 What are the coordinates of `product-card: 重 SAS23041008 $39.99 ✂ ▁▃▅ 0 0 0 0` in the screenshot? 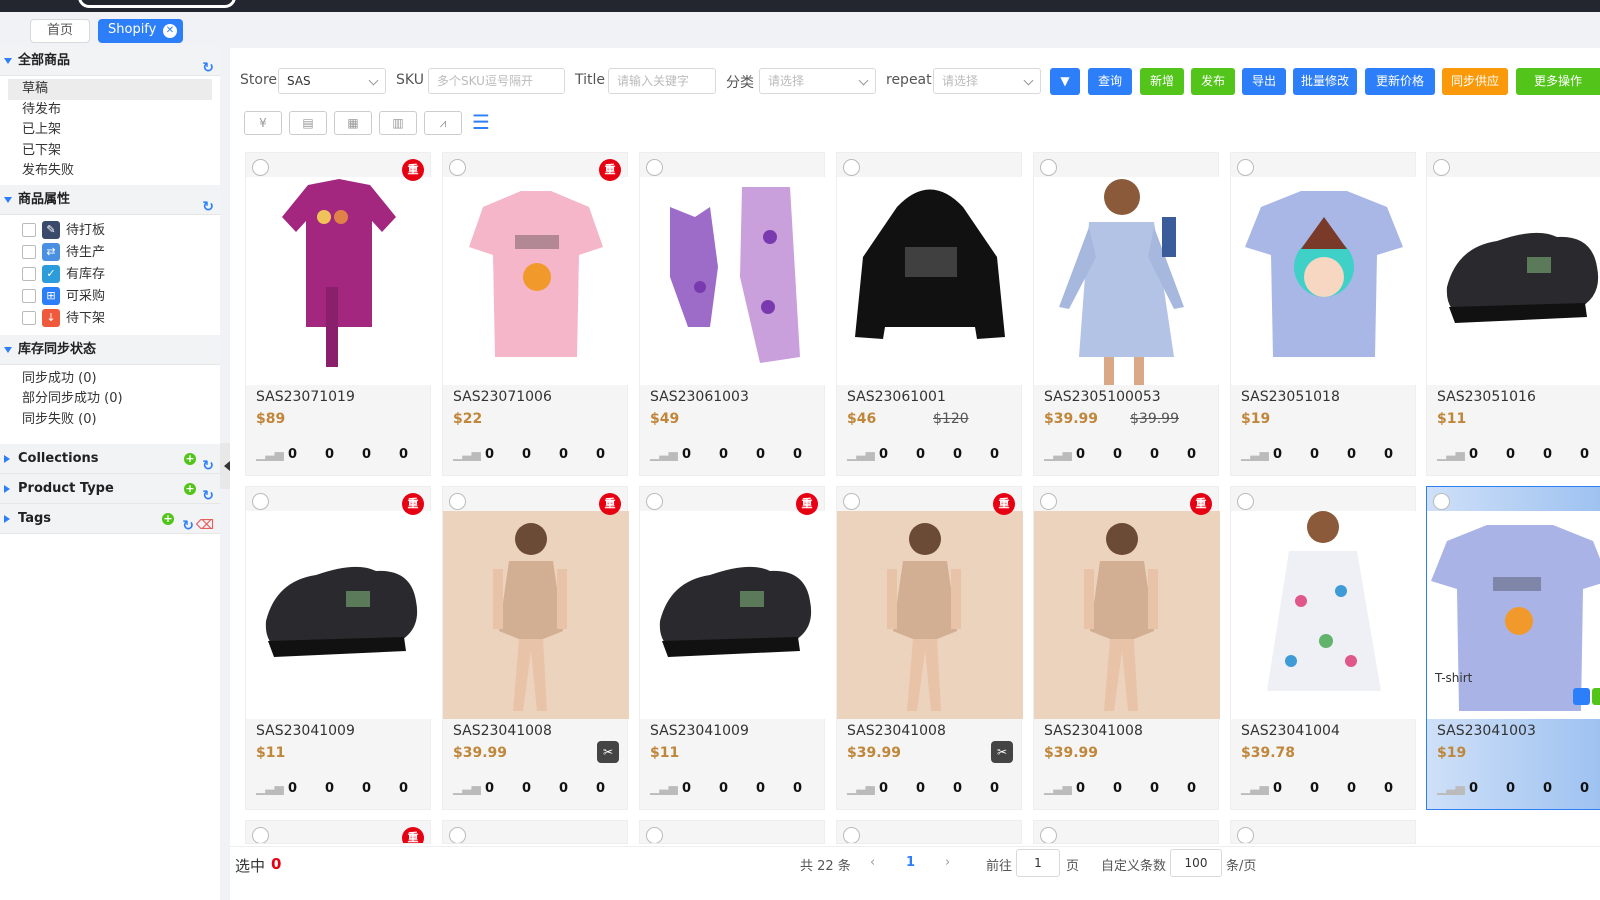 It's located at (535, 648).